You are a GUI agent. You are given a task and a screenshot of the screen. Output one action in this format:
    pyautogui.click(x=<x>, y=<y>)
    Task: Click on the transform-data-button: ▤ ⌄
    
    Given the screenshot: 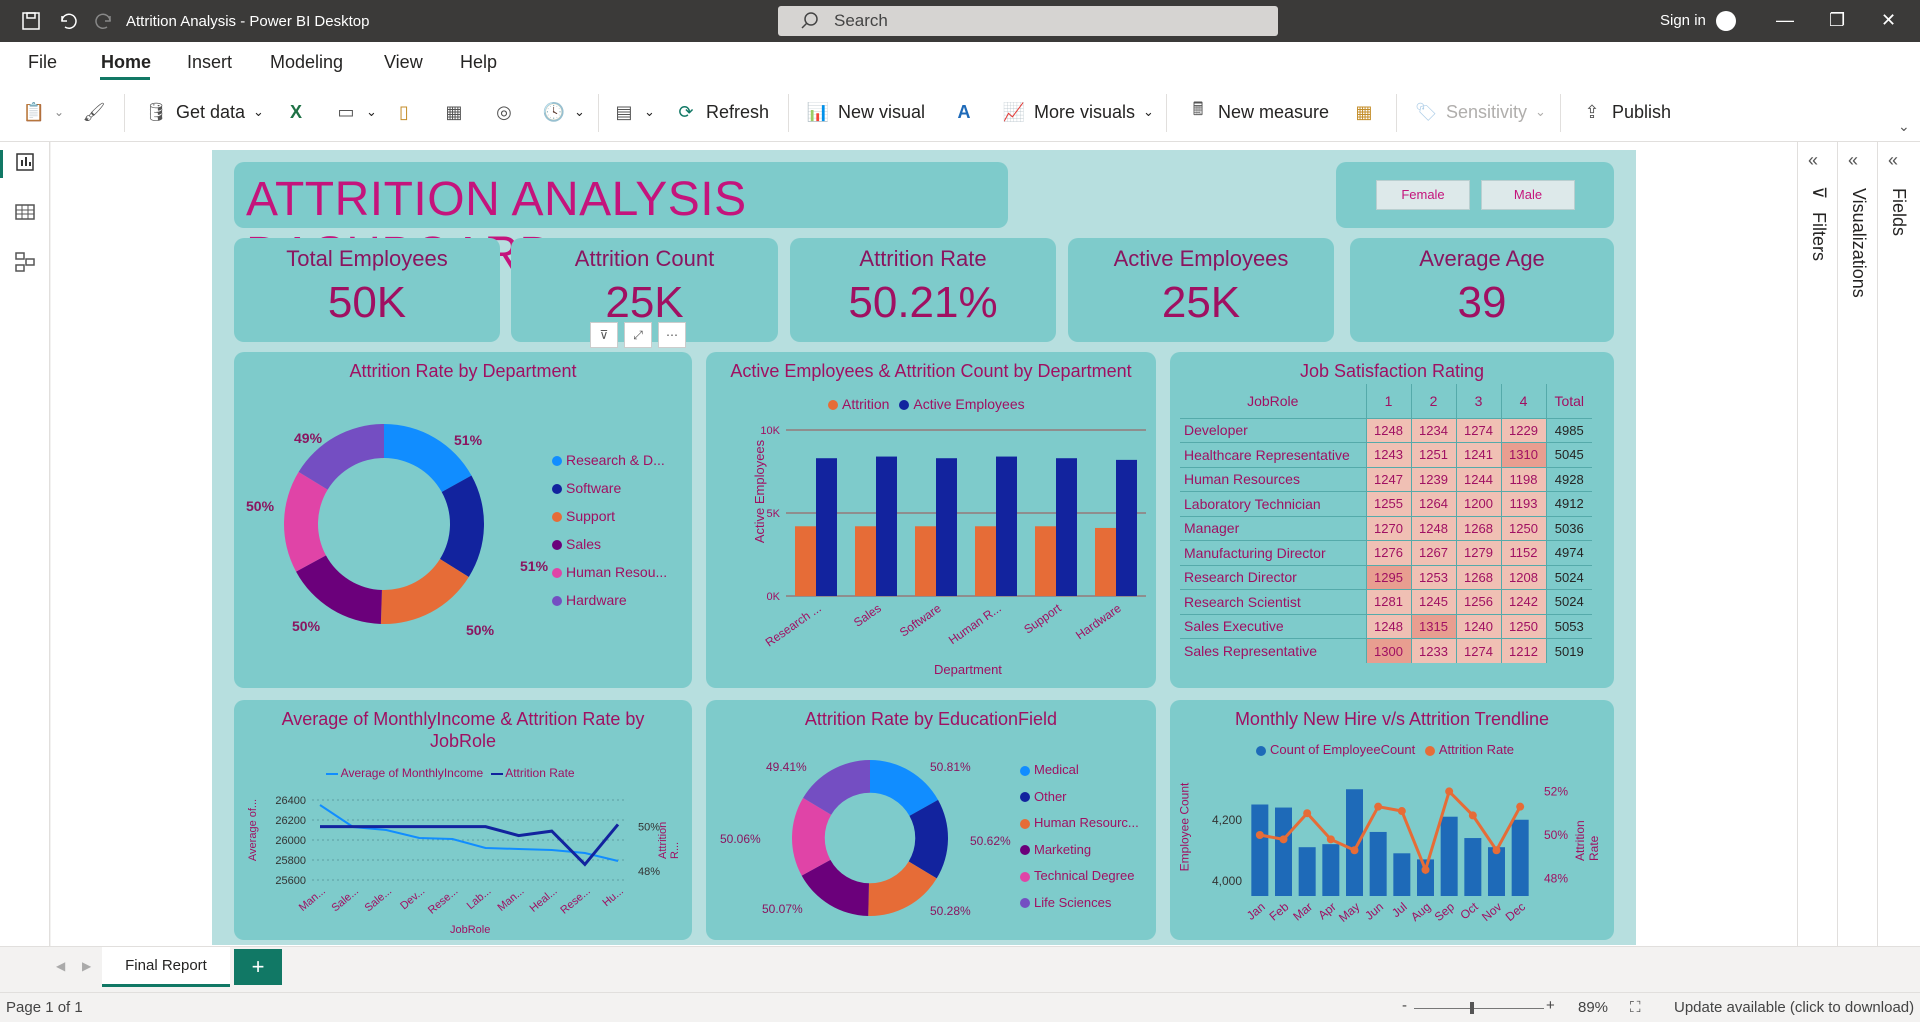 What is the action you would take?
    pyautogui.click(x=633, y=112)
    